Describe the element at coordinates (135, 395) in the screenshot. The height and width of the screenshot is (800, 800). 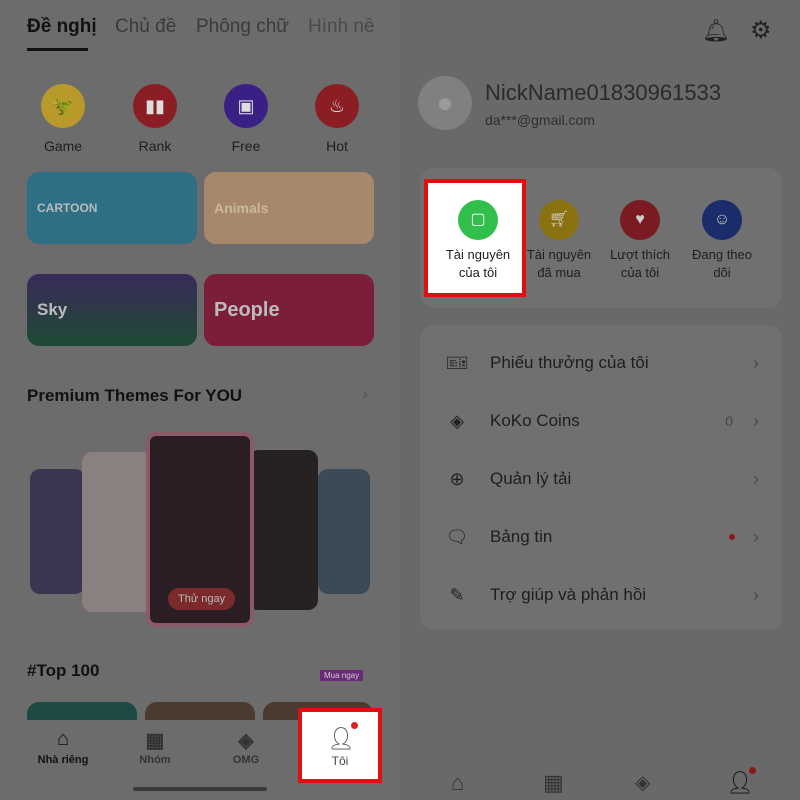
I see `premium-themes-title: Premium Themes For YOU` at that location.